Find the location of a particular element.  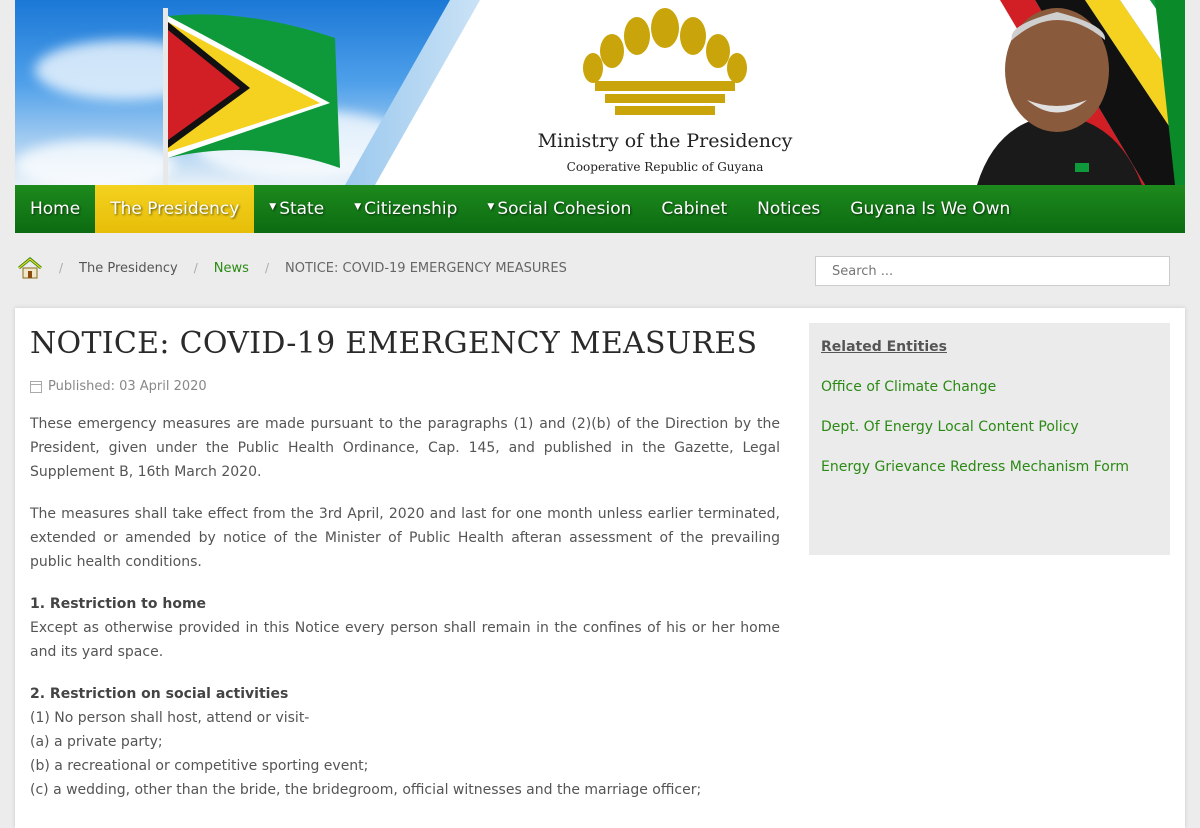

president-portrait-image is located at coordinates (1059, 96).